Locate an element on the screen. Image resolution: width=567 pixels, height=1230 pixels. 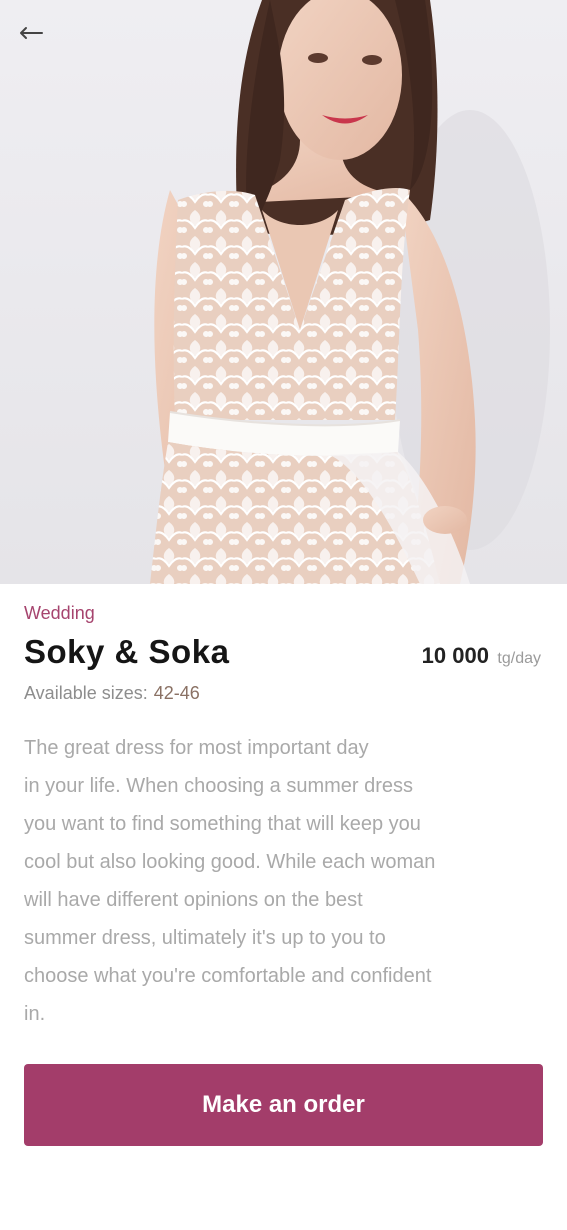
available-sizes: Available sizes: 42-46 is located at coordinates (112, 693).